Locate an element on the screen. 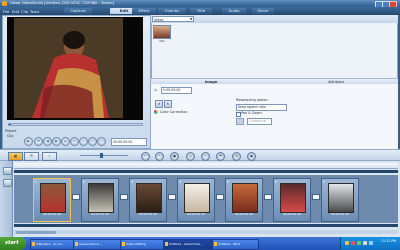  clock: 11:12 PM is located at coordinates (388, 241).